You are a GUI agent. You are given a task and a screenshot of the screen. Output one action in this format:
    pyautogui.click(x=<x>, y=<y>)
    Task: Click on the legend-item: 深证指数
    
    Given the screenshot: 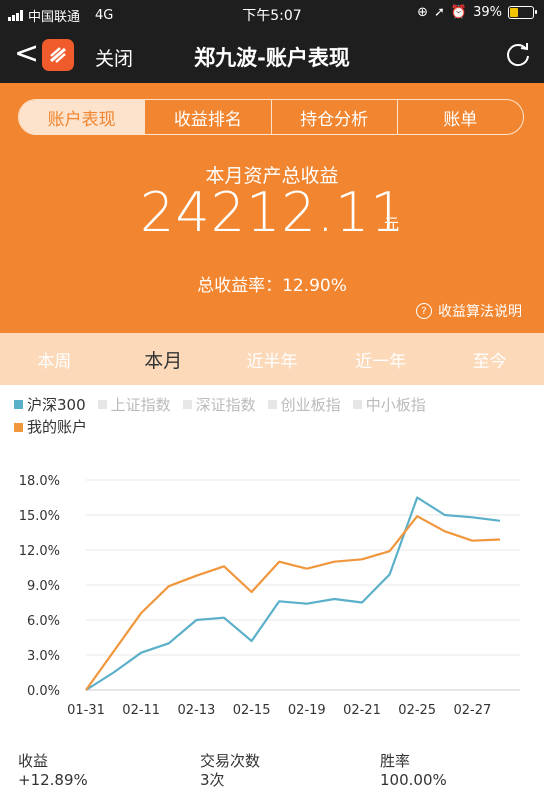 What is the action you would take?
    pyautogui.click(x=219, y=405)
    